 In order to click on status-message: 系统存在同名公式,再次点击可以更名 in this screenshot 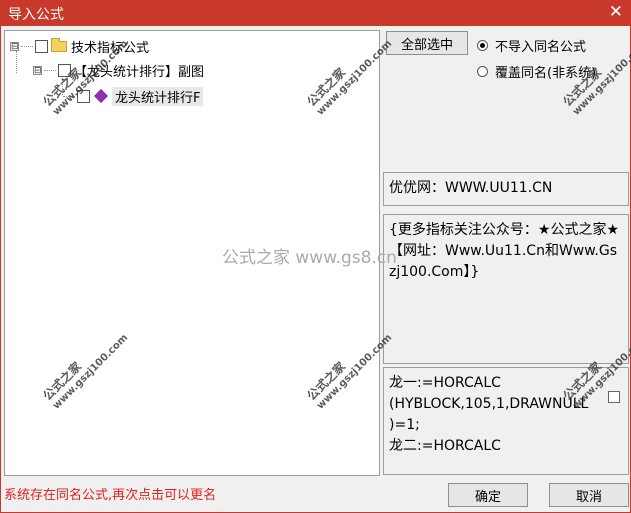, I will do `click(110, 495)`.